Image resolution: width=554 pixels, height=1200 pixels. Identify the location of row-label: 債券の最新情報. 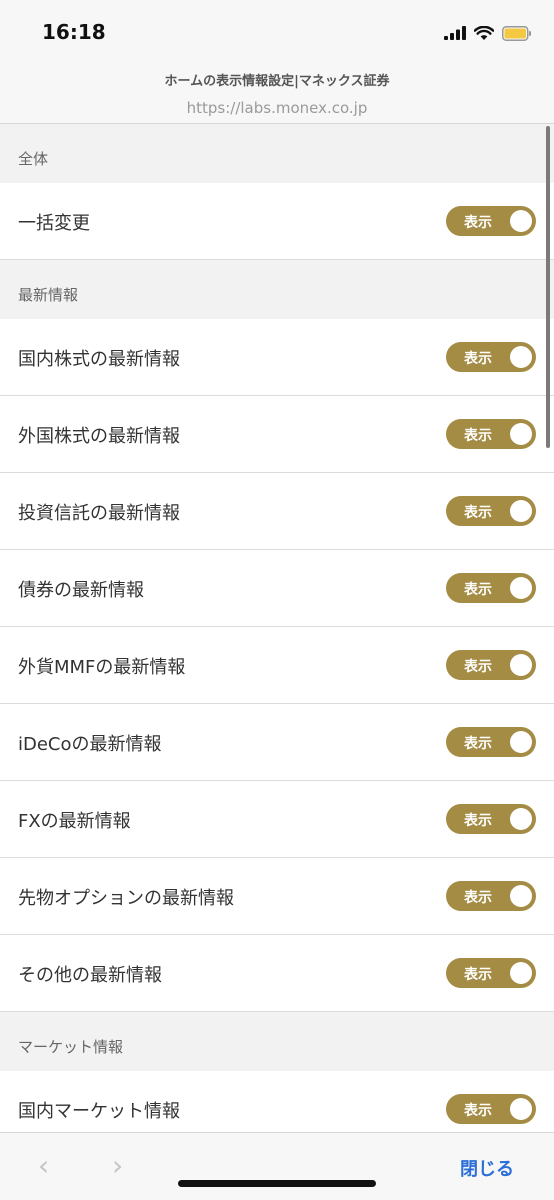
(81, 590).